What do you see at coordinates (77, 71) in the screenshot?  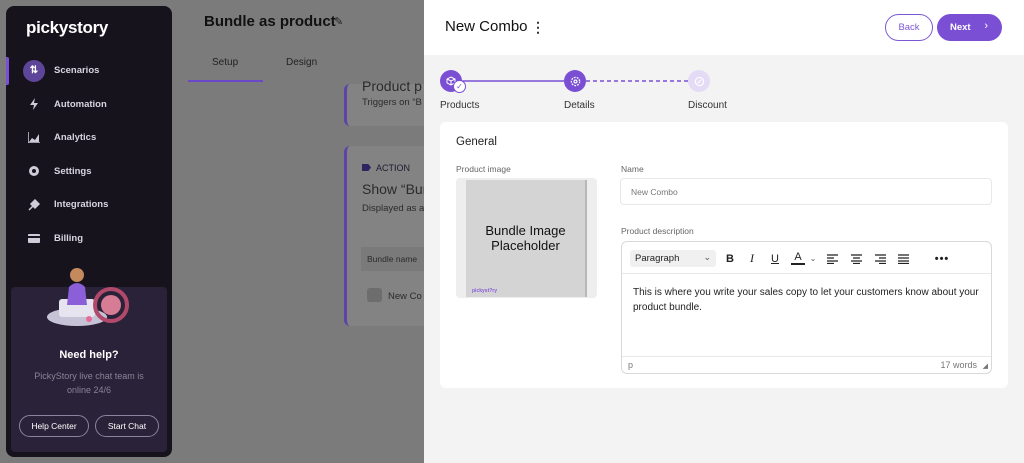 I see `sidebar-item-label: Scenarios` at bounding box center [77, 71].